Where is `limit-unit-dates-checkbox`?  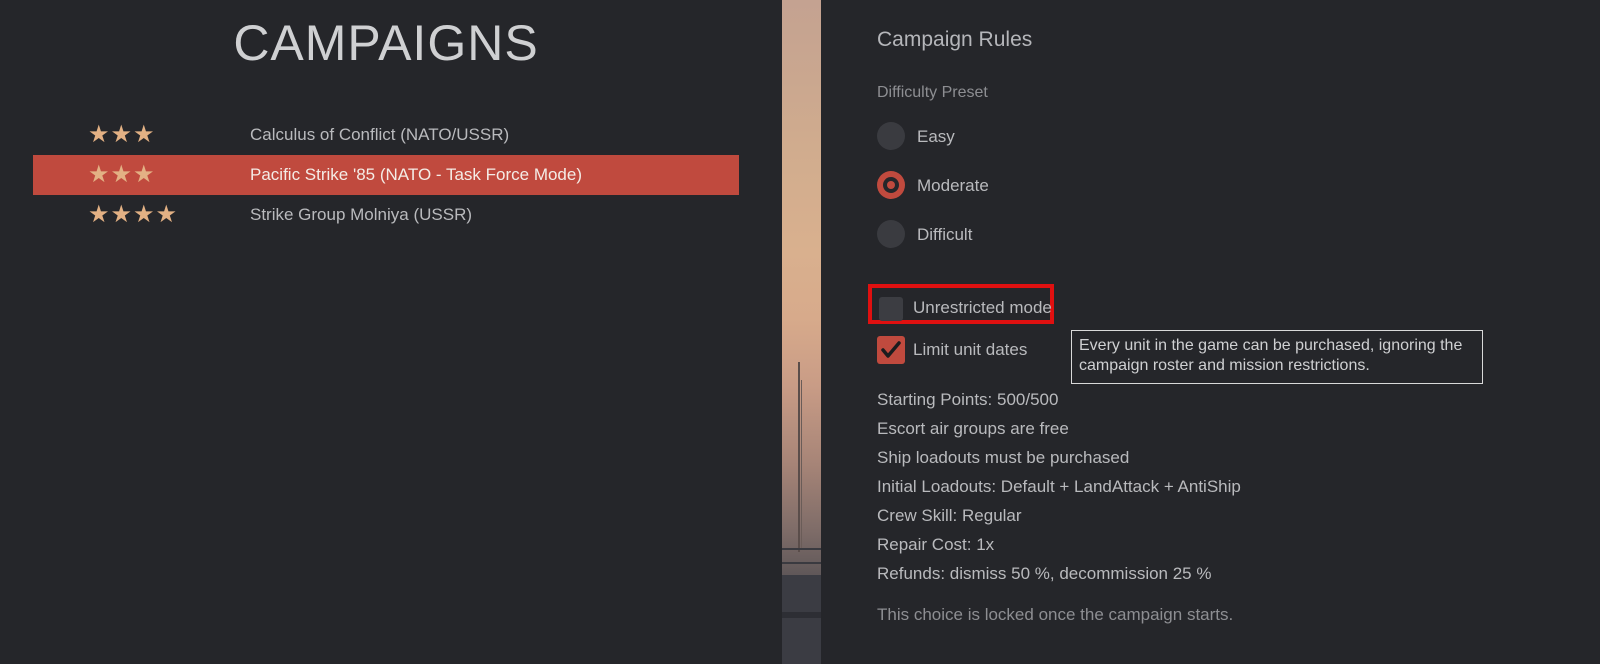 limit-unit-dates-checkbox is located at coordinates (891, 350).